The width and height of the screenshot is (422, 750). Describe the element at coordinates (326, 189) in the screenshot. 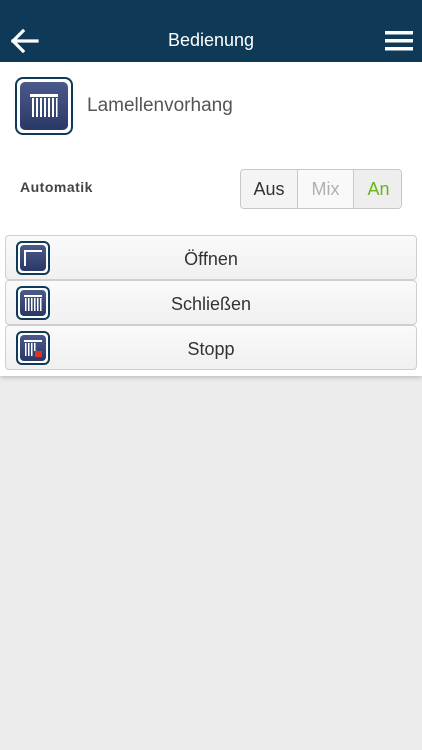

I see `automatik-option-mix: Mix` at that location.